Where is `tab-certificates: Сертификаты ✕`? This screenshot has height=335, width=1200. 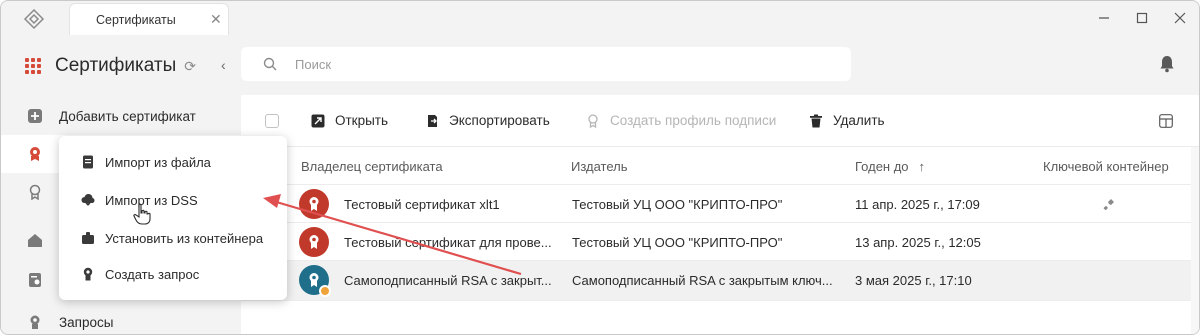
tab-certificates: Сертификаты ✕ is located at coordinates (149, 19).